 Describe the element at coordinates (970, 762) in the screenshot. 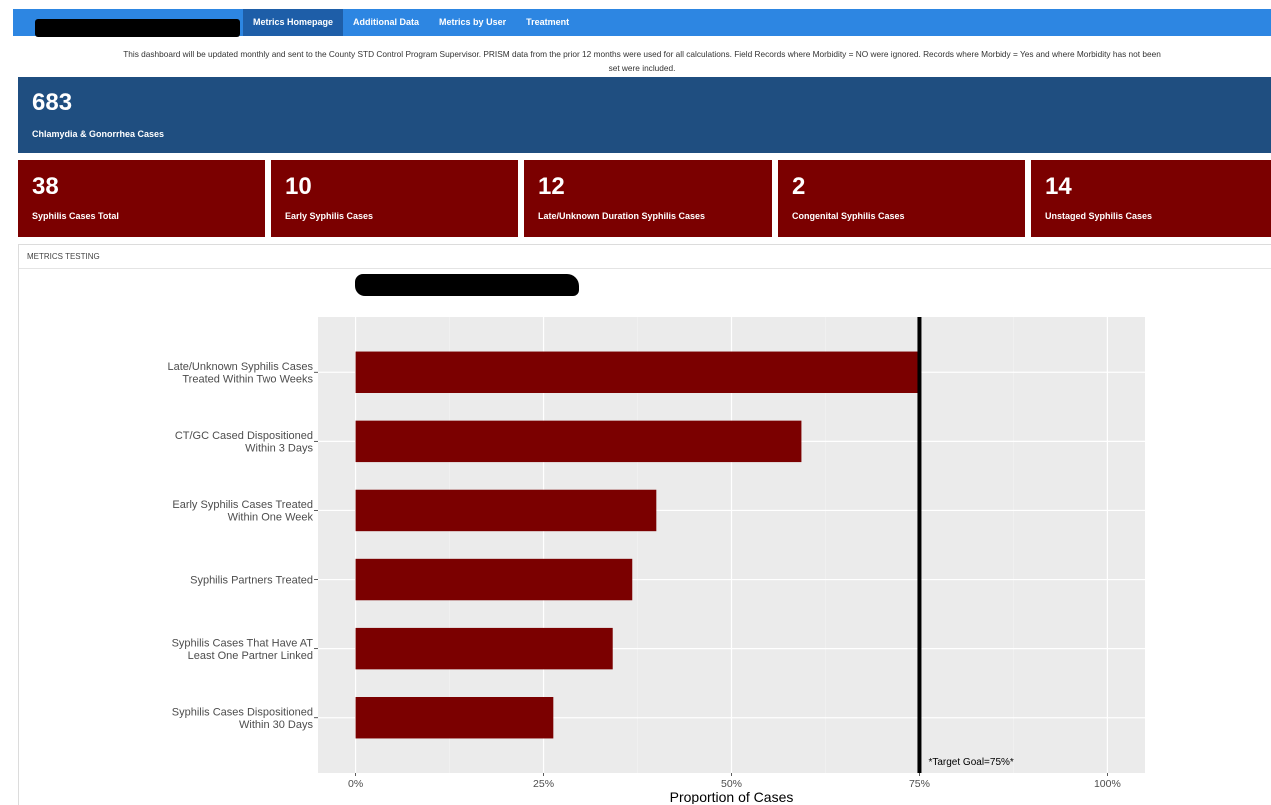

I see `target-label: *Target Goal=75%*` at that location.